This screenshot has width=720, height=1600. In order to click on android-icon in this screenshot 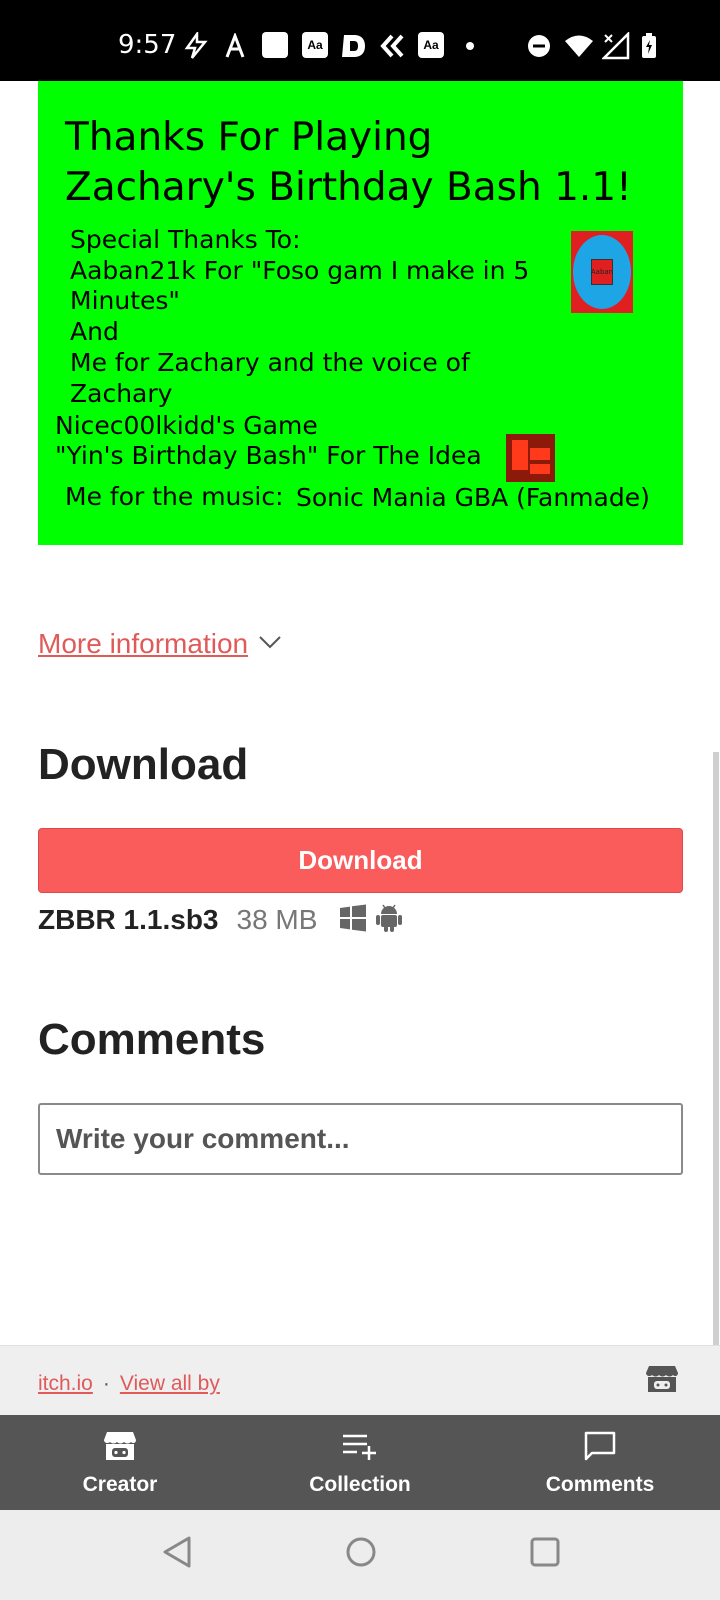, I will do `click(389, 920)`.